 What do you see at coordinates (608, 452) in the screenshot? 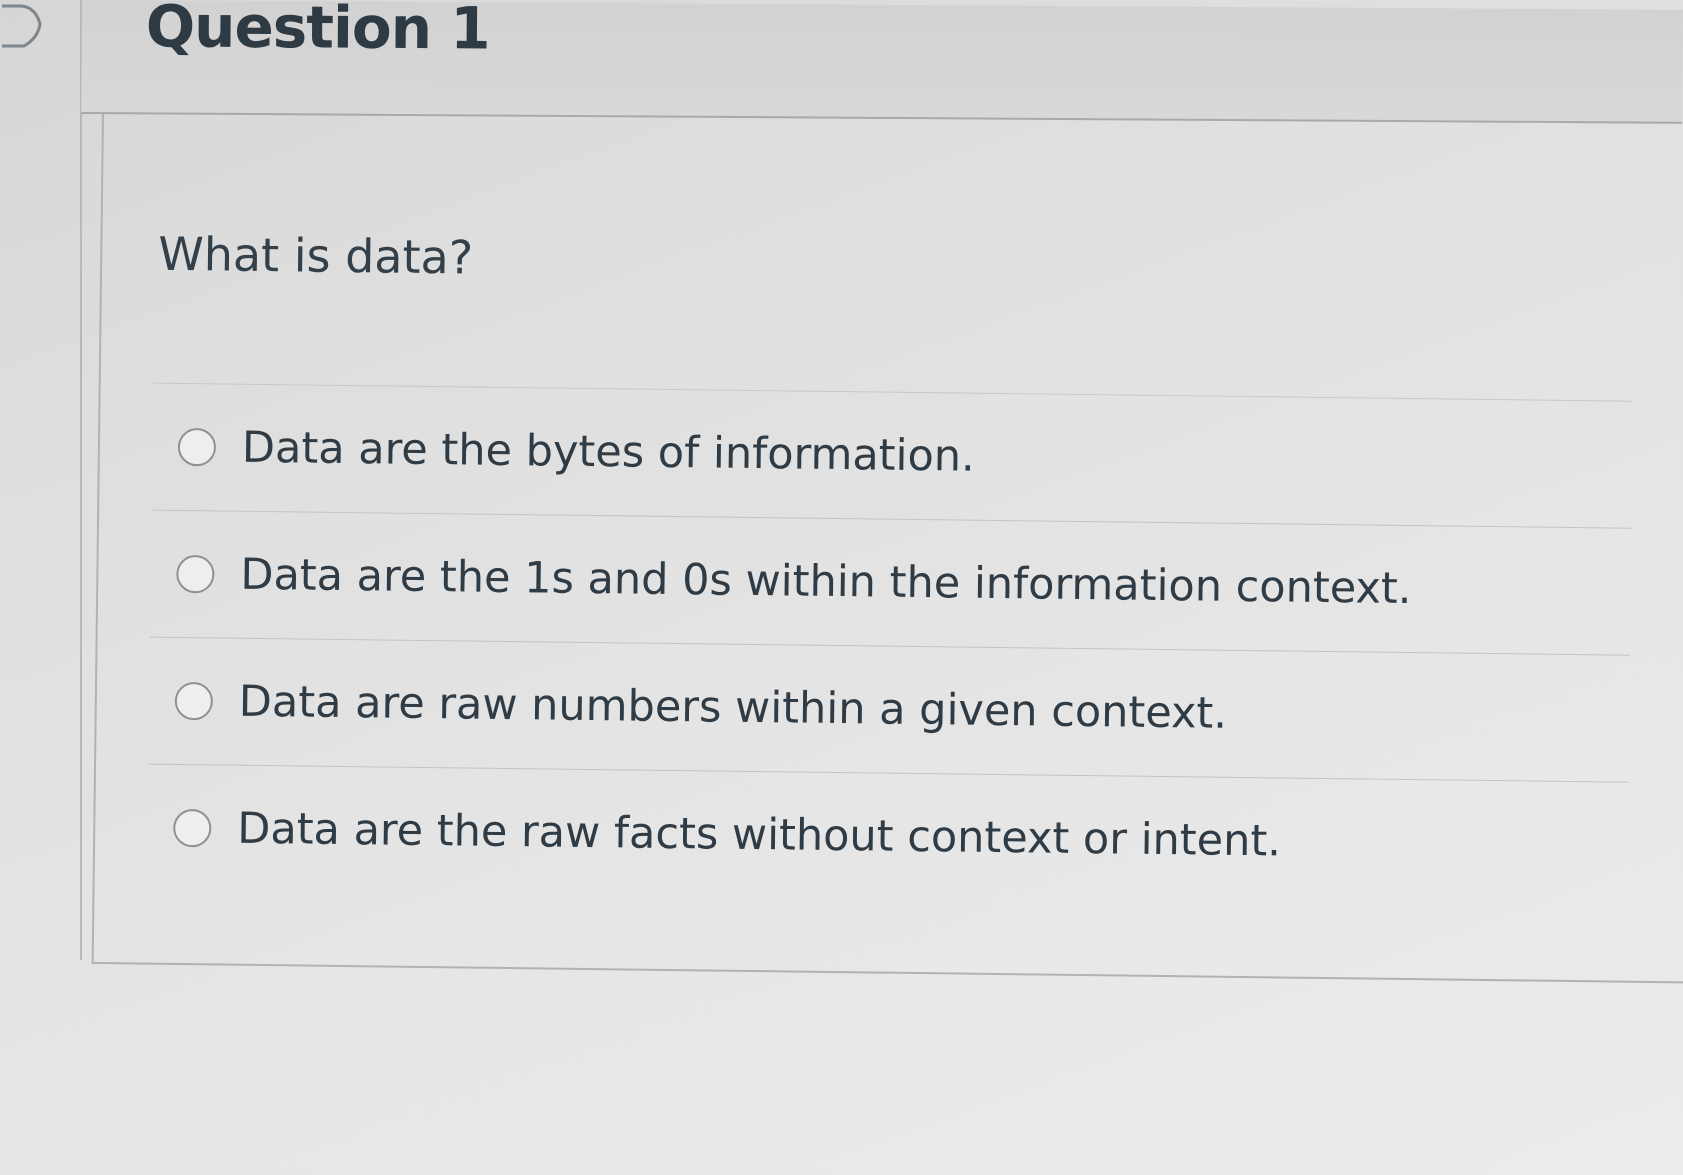
I see `answer-label: Data are the bytes of information.` at bounding box center [608, 452].